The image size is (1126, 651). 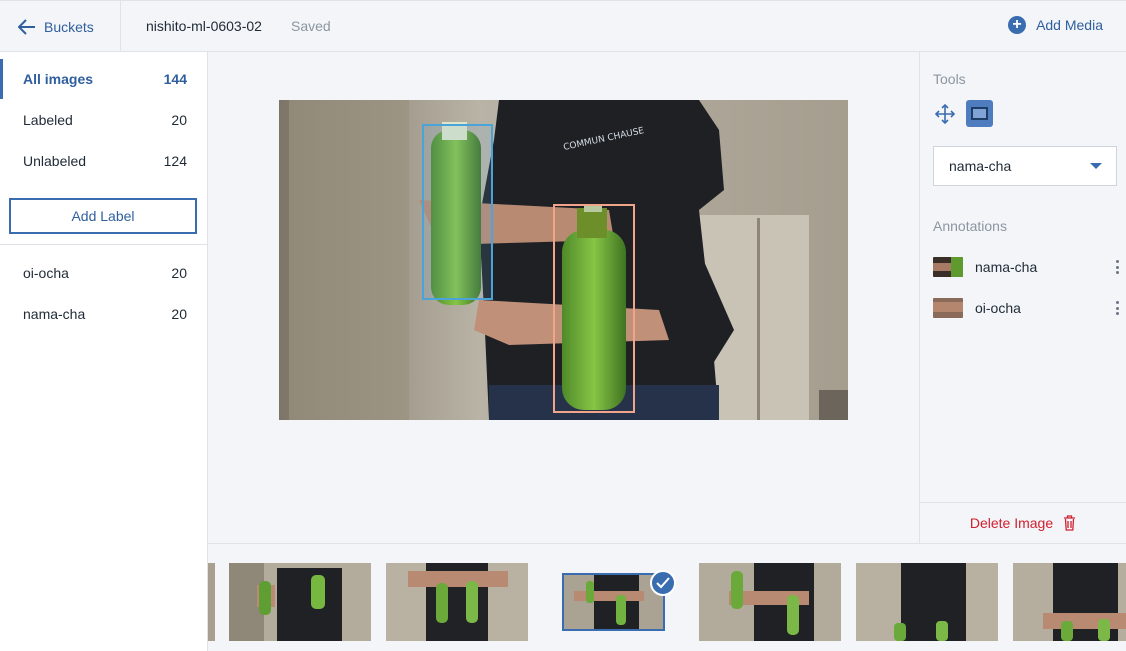 What do you see at coordinates (998, 308) in the screenshot?
I see `annotation-label: oi-ocha` at bounding box center [998, 308].